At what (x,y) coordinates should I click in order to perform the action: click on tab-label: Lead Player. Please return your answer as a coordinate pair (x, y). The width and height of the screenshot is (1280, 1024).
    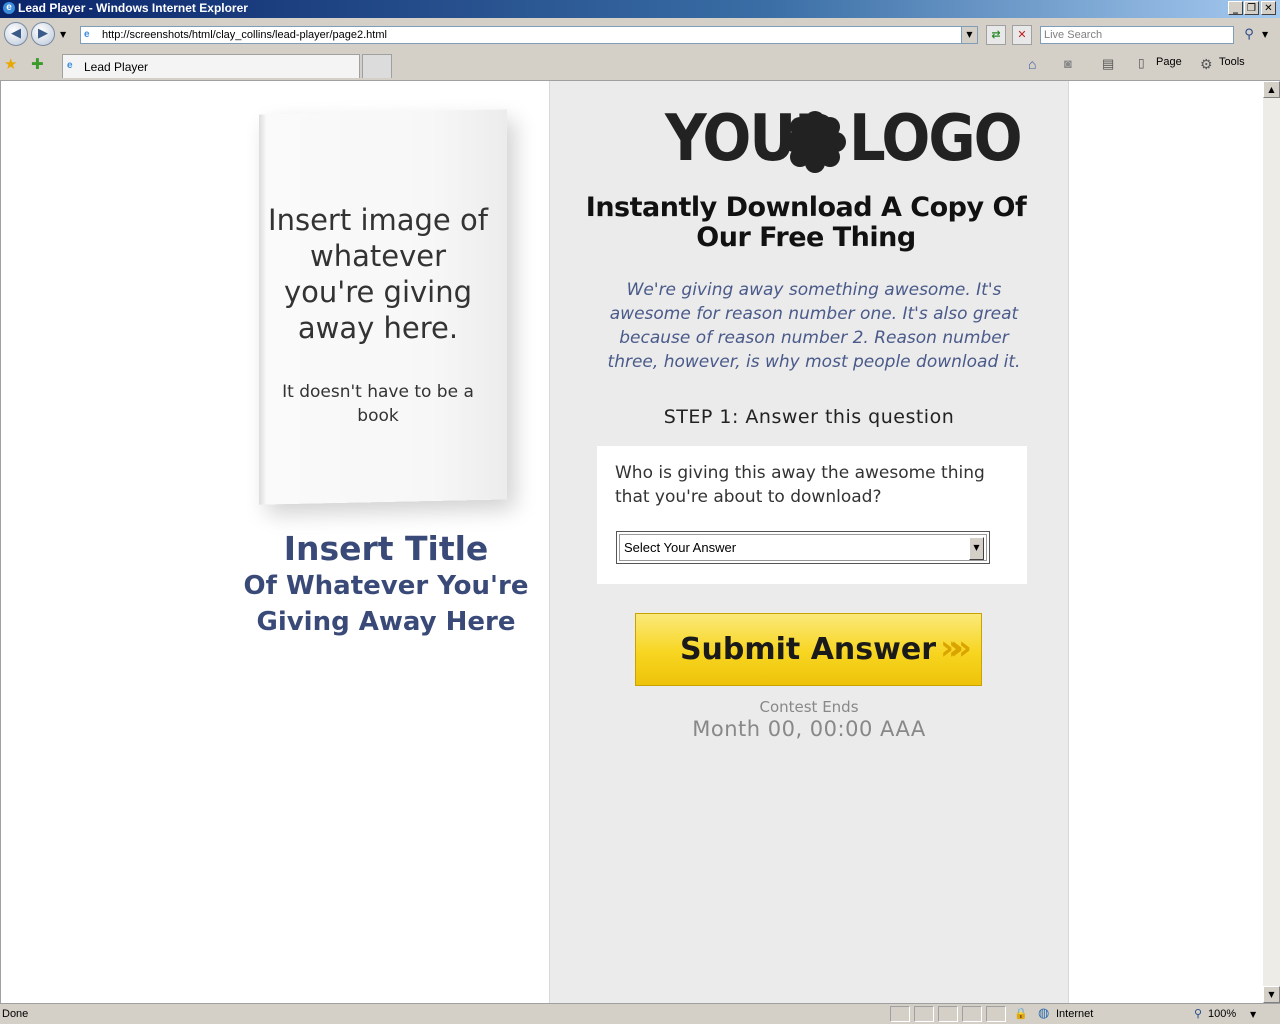
    Looking at the image, I should click on (116, 67).